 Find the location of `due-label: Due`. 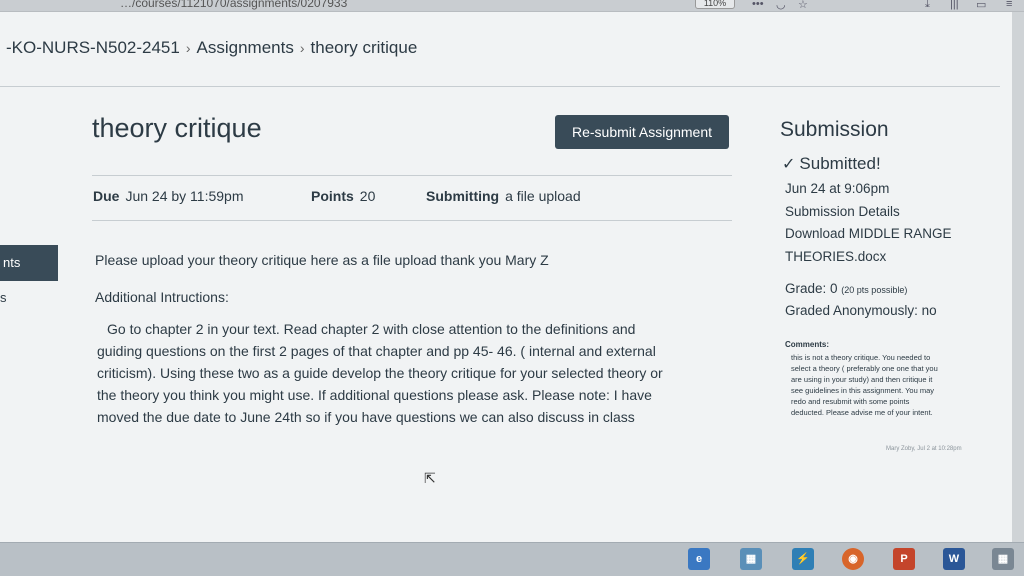

due-label: Due is located at coordinates (106, 196).